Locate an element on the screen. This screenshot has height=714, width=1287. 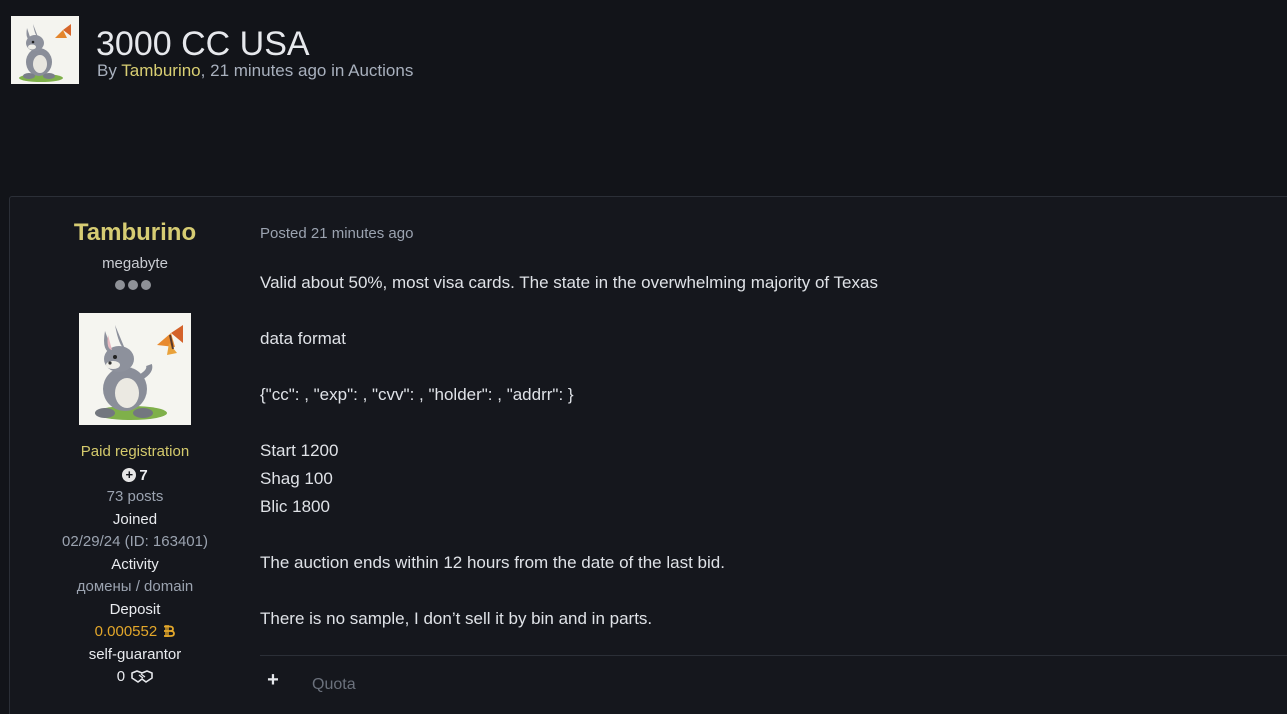
topic-author-avatar is located at coordinates (45, 50).